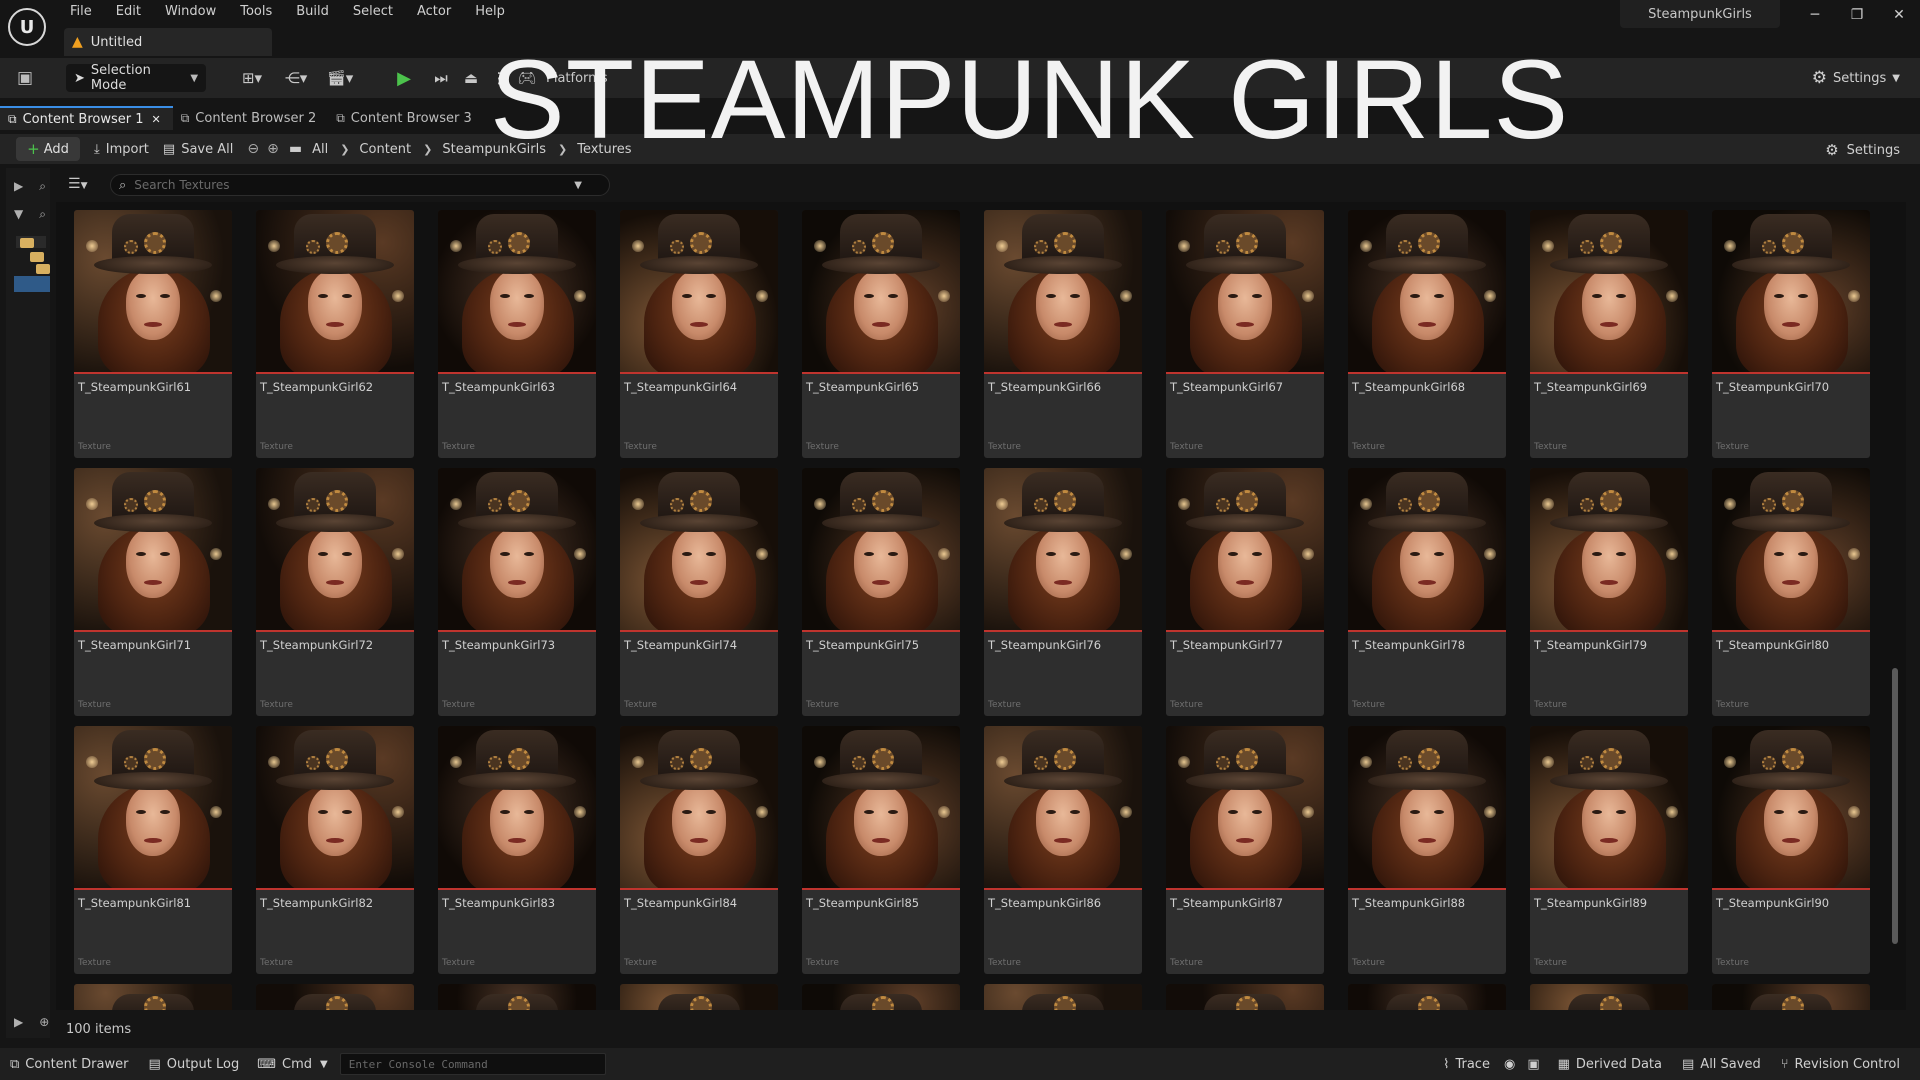 This screenshot has height=1080, width=1920. Describe the element at coordinates (1427, 592) in the screenshot. I see `asset-tile: T_SteampunkGirl78 Texture` at that location.